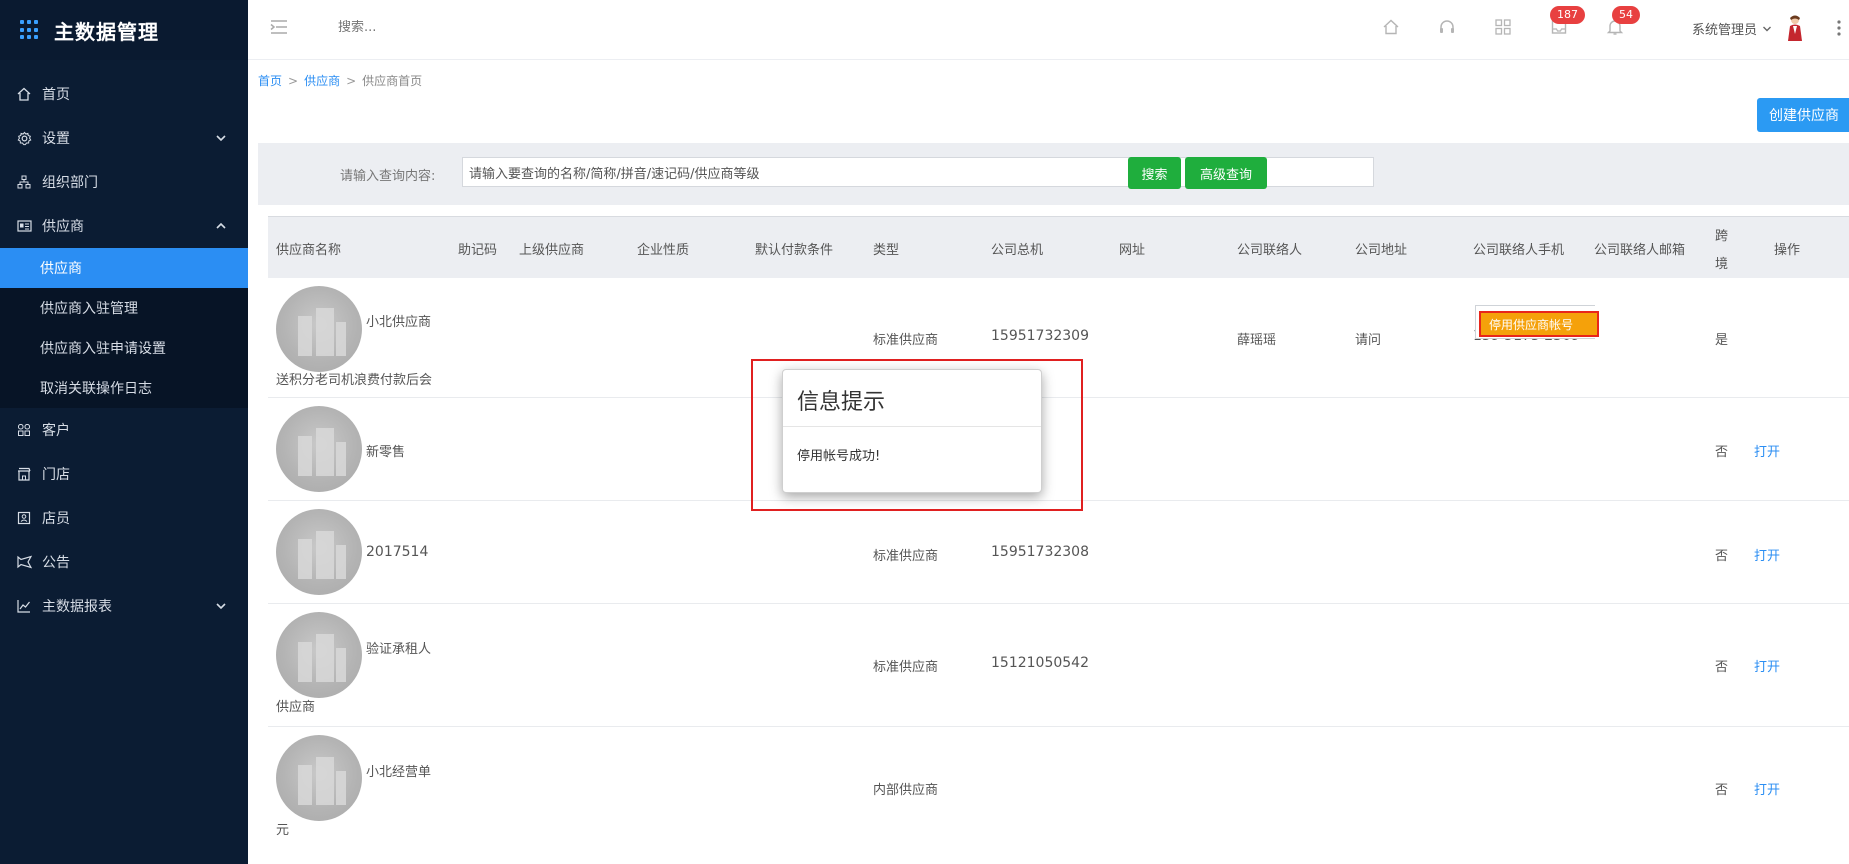 The width and height of the screenshot is (1849, 864). Describe the element at coordinates (392, 81) in the screenshot. I see `breadcrumb-current: 供应商首页` at that location.